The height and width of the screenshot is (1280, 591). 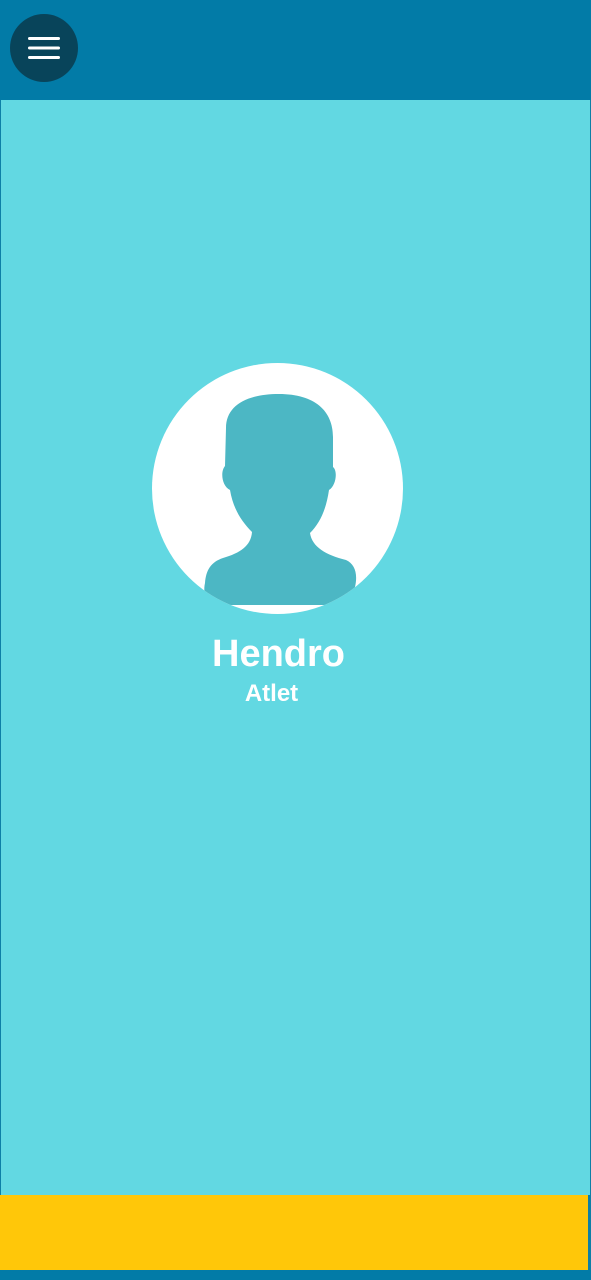 I want to click on user-silhouette-icon, so click(x=280, y=499).